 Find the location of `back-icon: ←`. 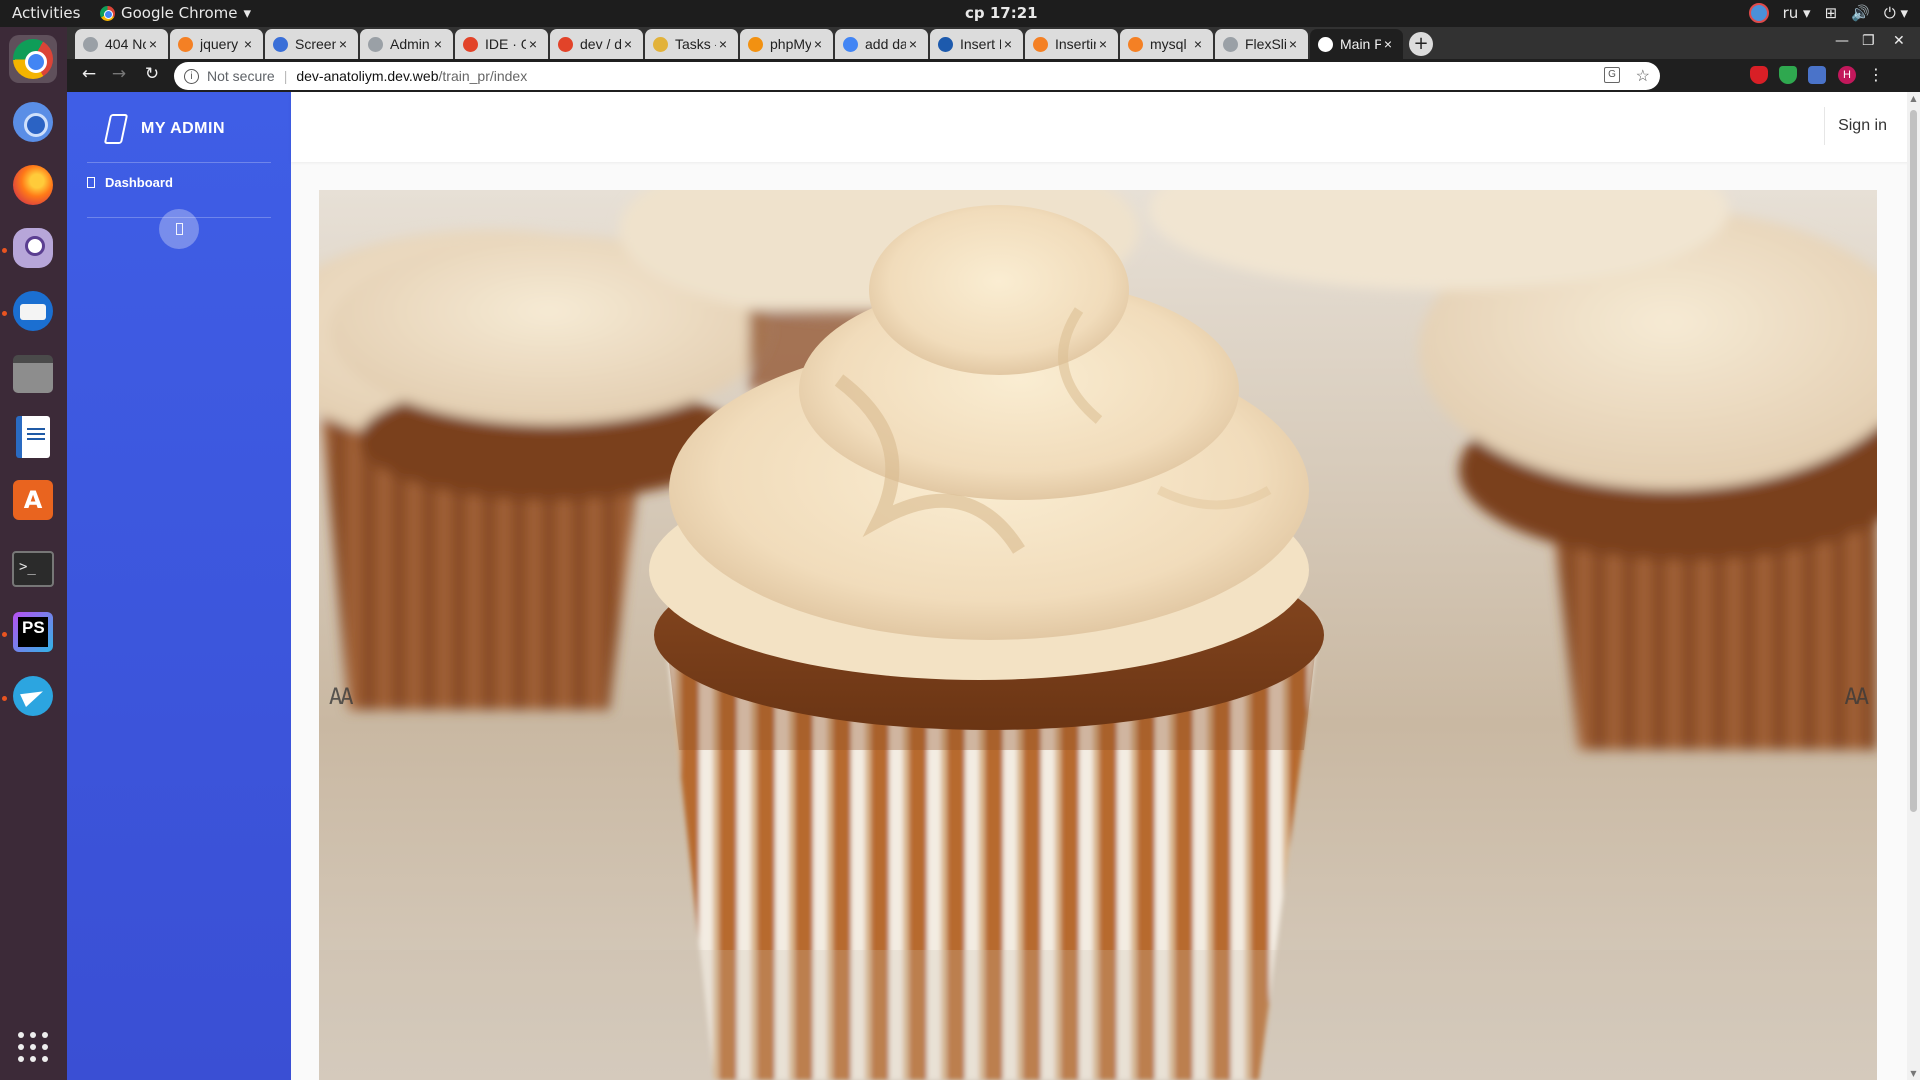

back-icon: ← is located at coordinates (89, 74).